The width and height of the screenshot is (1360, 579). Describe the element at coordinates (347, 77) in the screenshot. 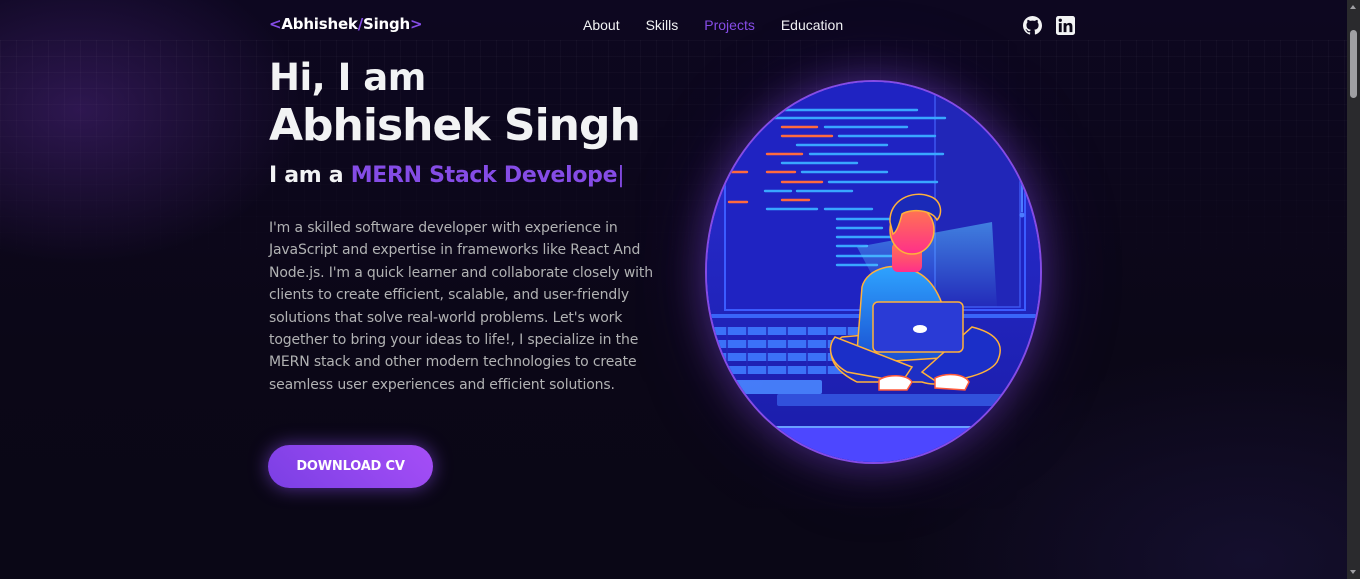

I see `hero-greeting: Hi, I am` at that location.